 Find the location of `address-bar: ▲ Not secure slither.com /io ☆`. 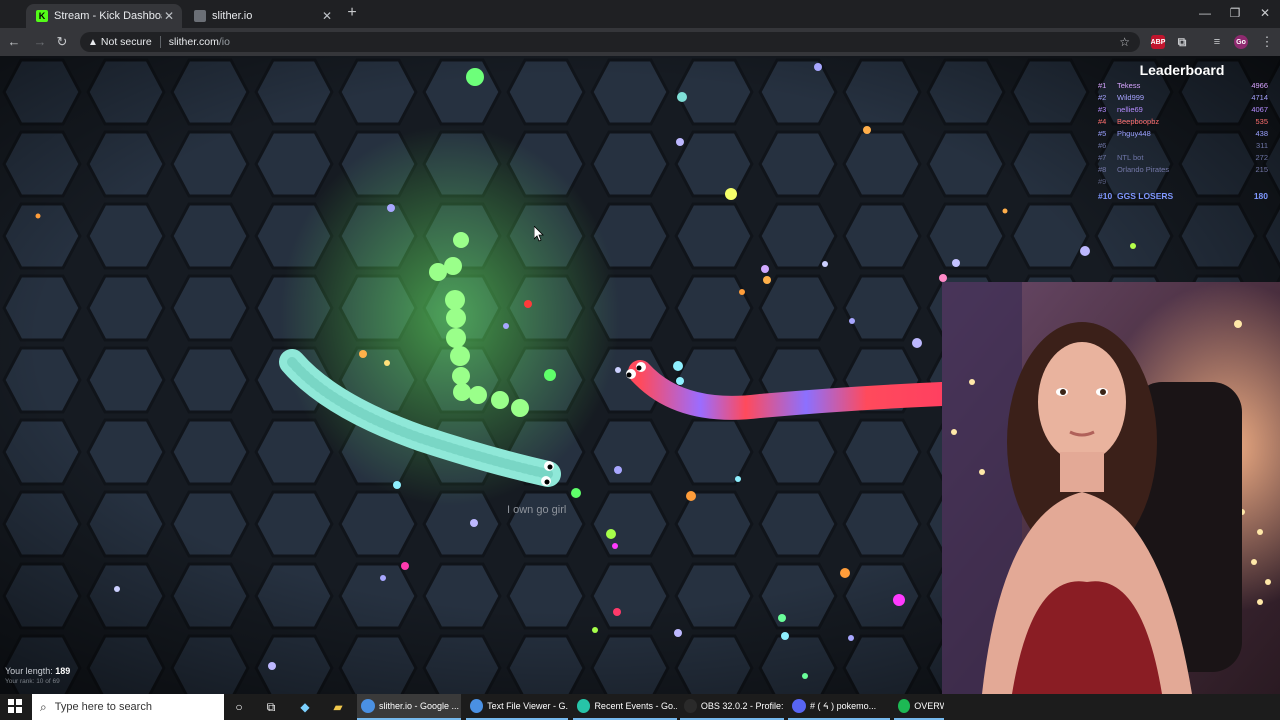

address-bar: ▲ Not secure slither.com /io ☆ is located at coordinates (610, 42).